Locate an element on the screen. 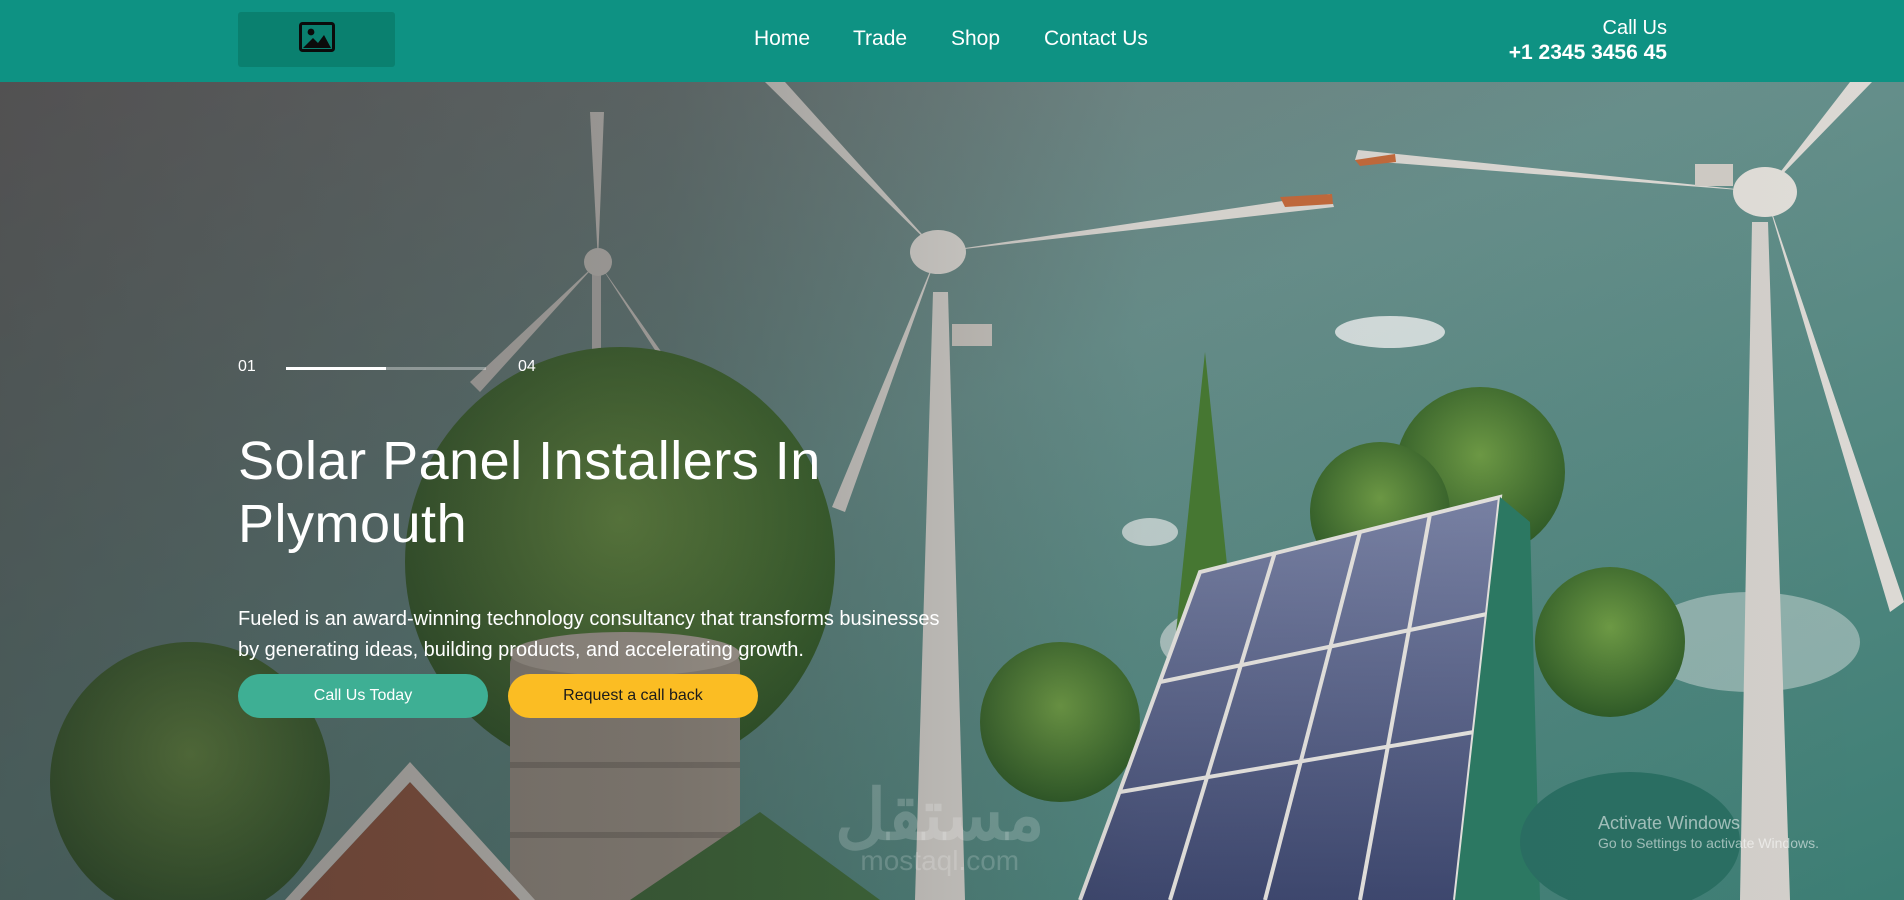  nav-contact-us: Contact Us is located at coordinates (1096, 39).